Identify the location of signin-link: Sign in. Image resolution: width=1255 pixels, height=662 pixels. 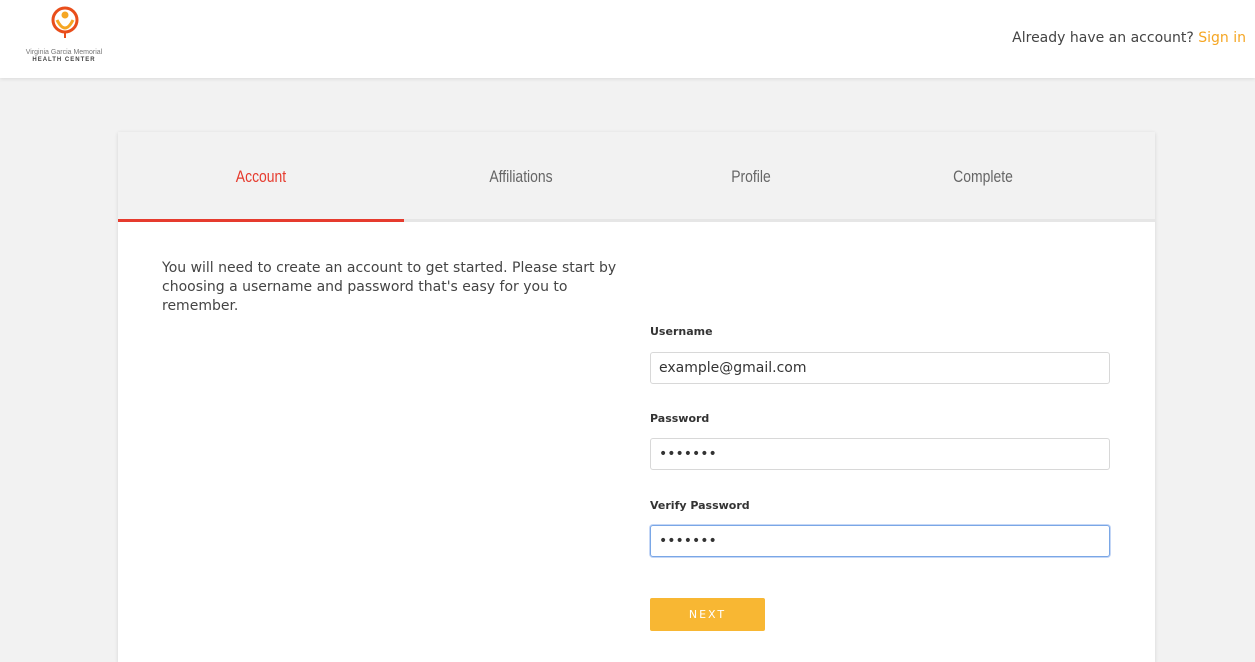
(1222, 38).